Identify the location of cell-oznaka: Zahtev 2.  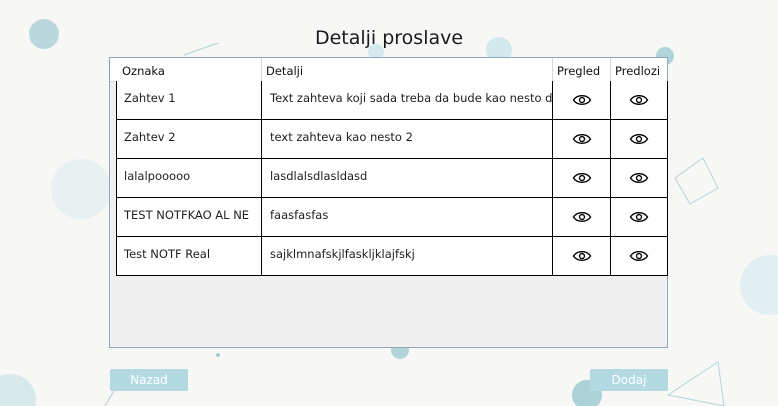
(150, 137).